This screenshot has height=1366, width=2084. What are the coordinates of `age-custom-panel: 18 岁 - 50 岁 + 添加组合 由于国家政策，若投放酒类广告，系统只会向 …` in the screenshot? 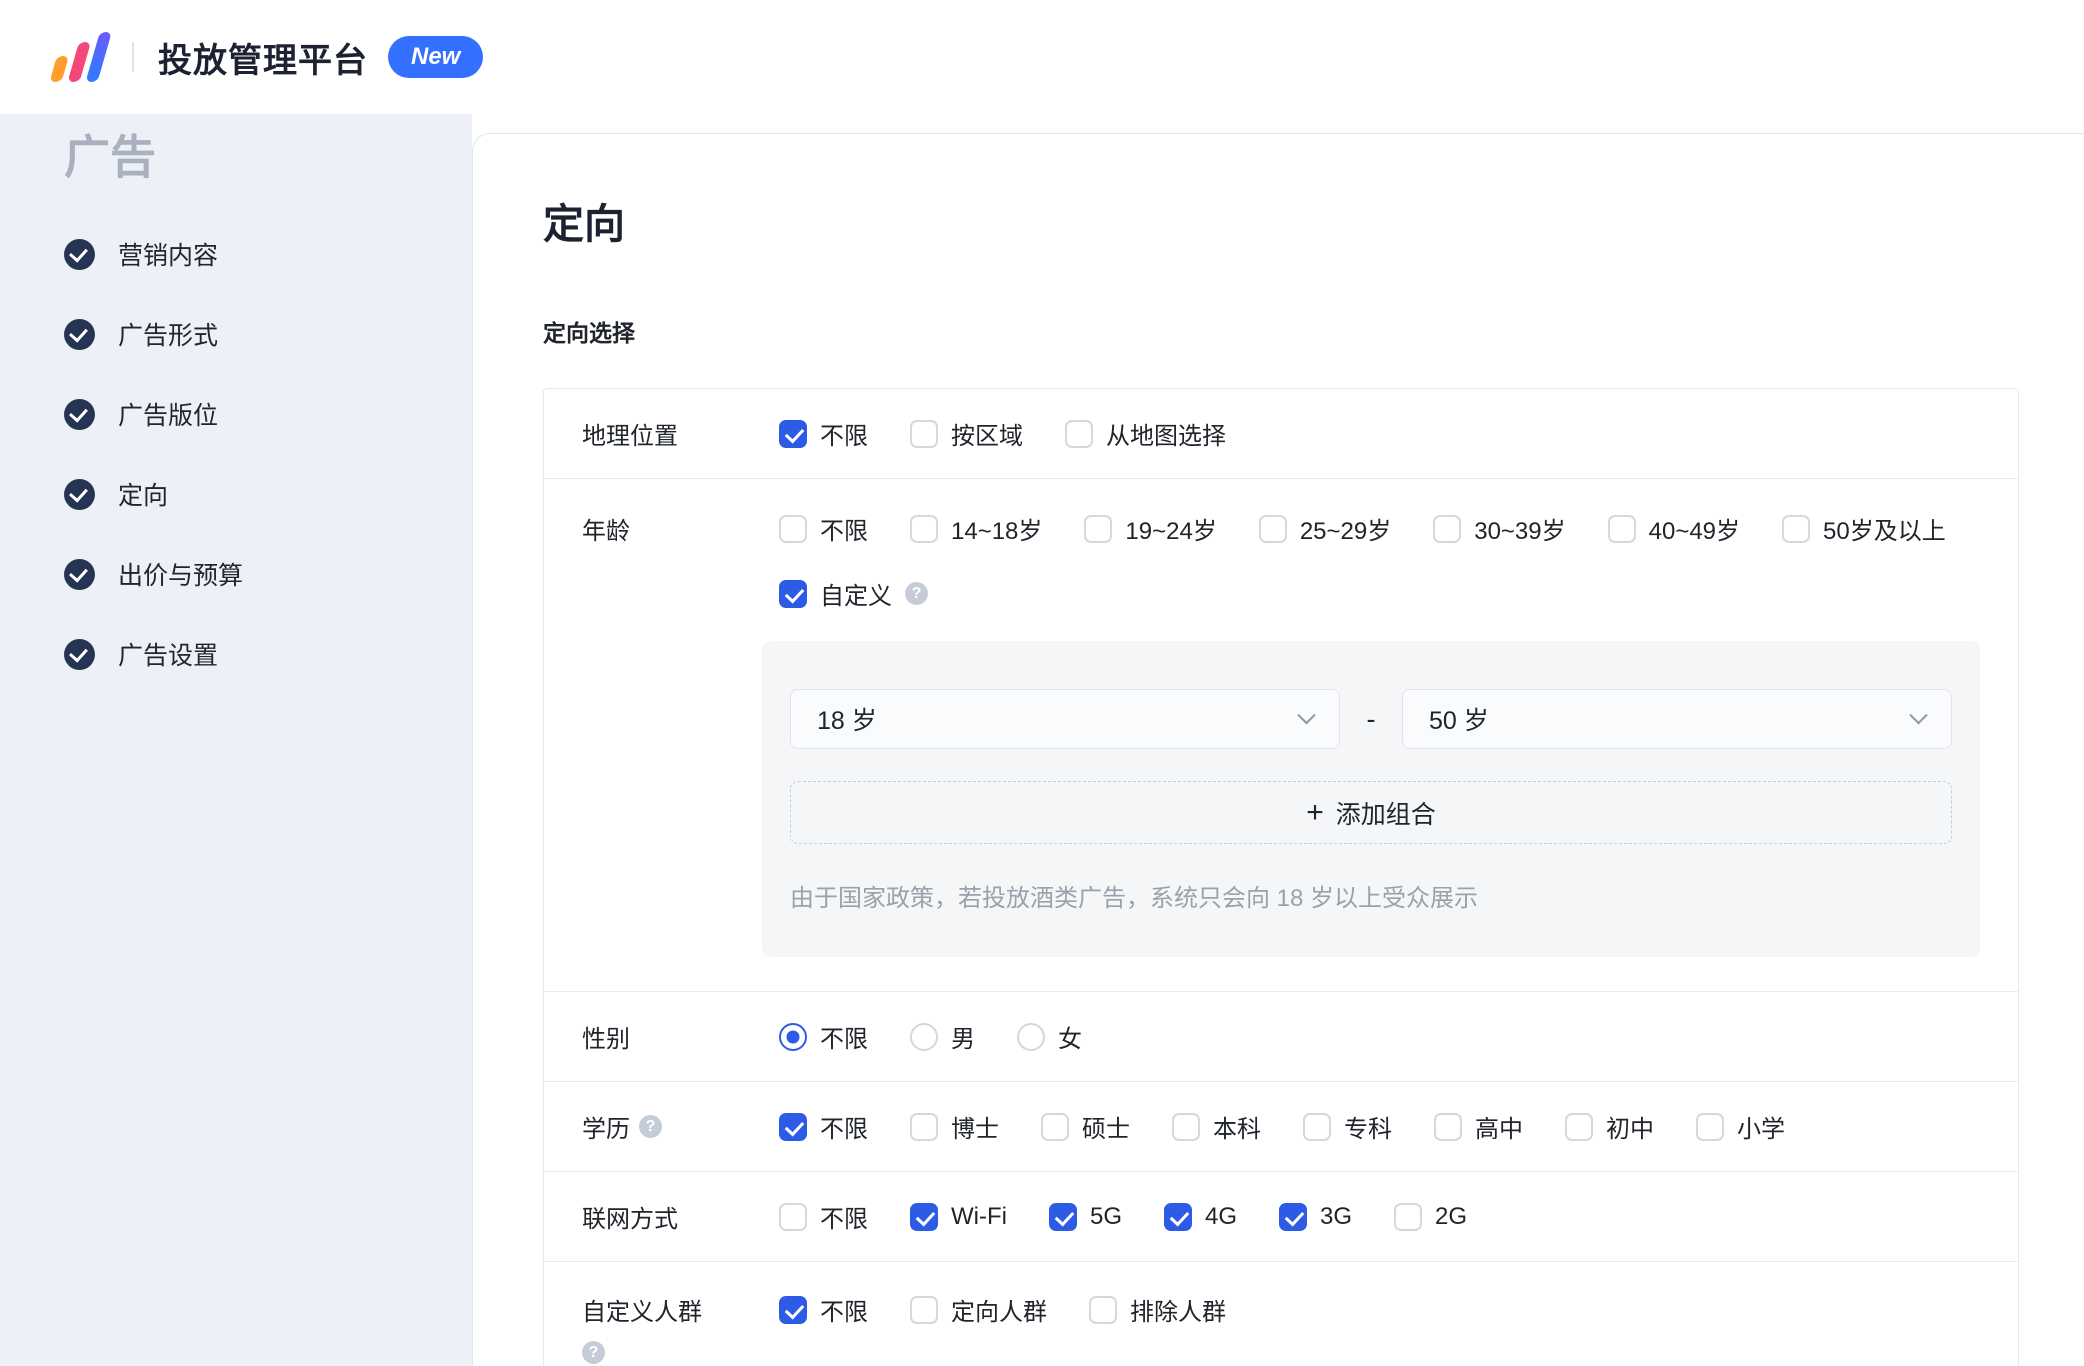 It's located at (1371, 799).